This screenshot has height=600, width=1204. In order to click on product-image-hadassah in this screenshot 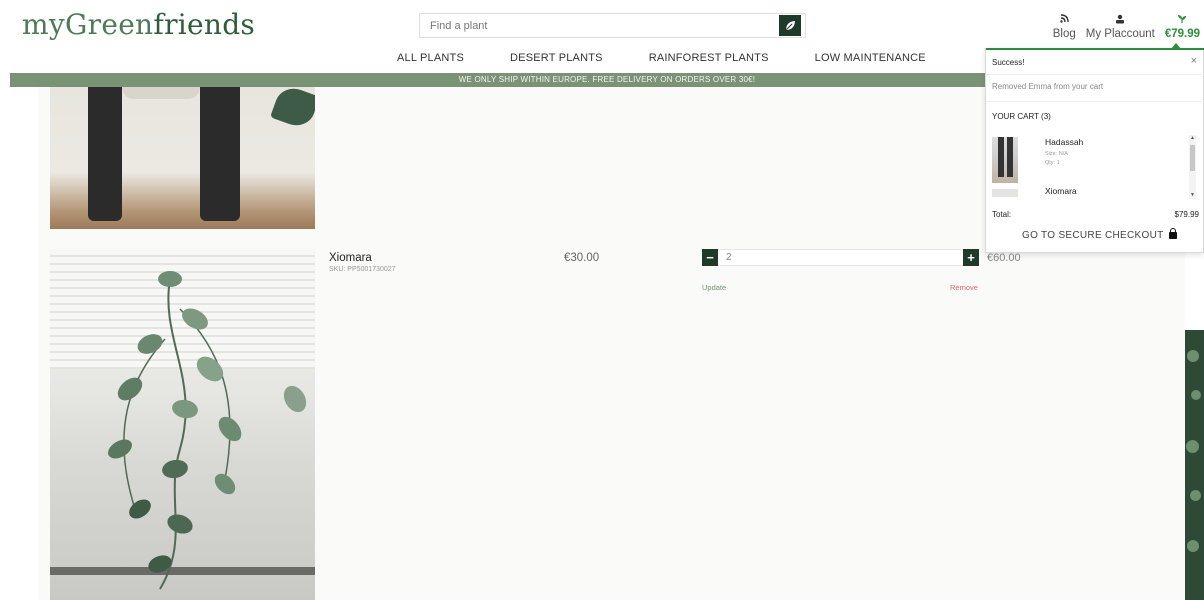, I will do `click(182, 158)`.